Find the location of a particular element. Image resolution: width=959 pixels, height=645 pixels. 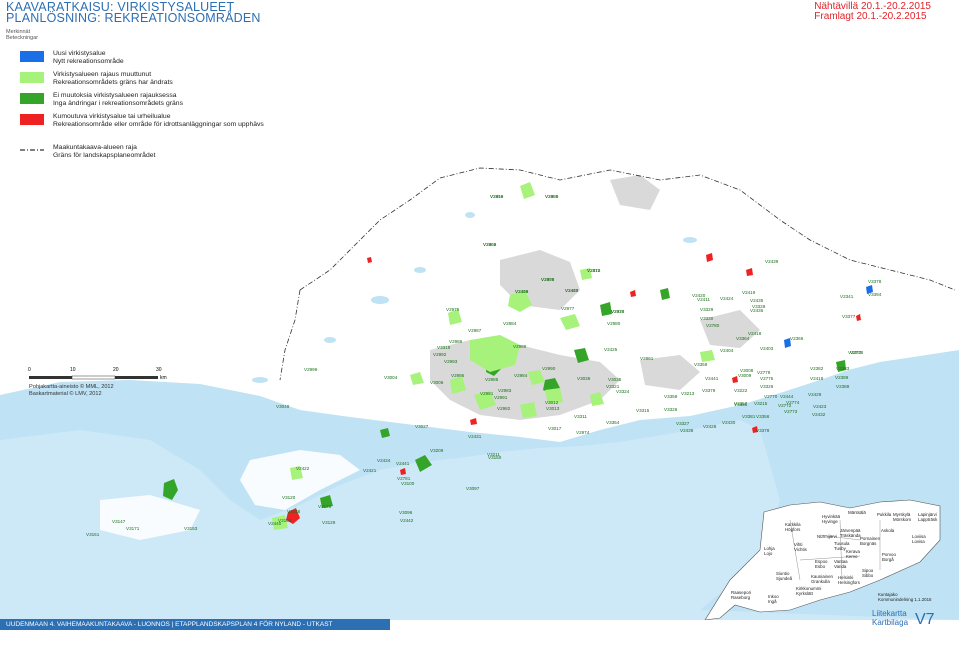

legend-heading: Merkinnät Beteckningar is located at coordinates (22, 35).